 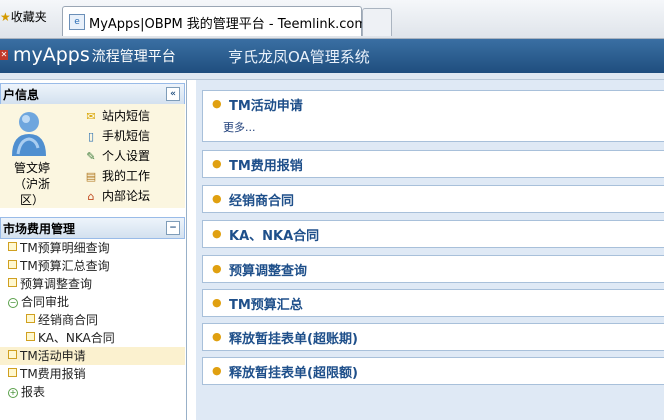 What do you see at coordinates (433, 199) in the screenshot?
I see `portlet: ● 经销商合同` at bounding box center [433, 199].